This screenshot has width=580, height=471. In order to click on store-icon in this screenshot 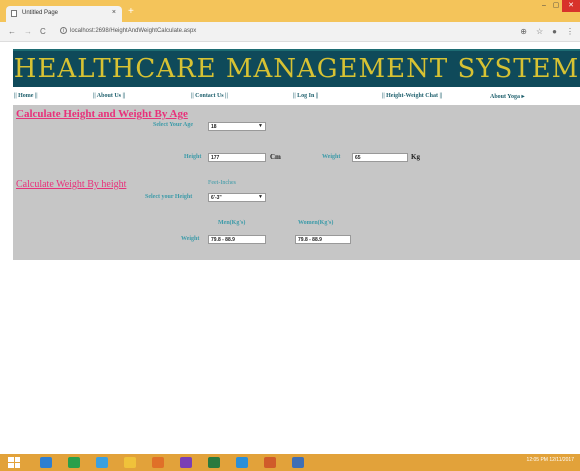, I will do `click(74, 462)`.